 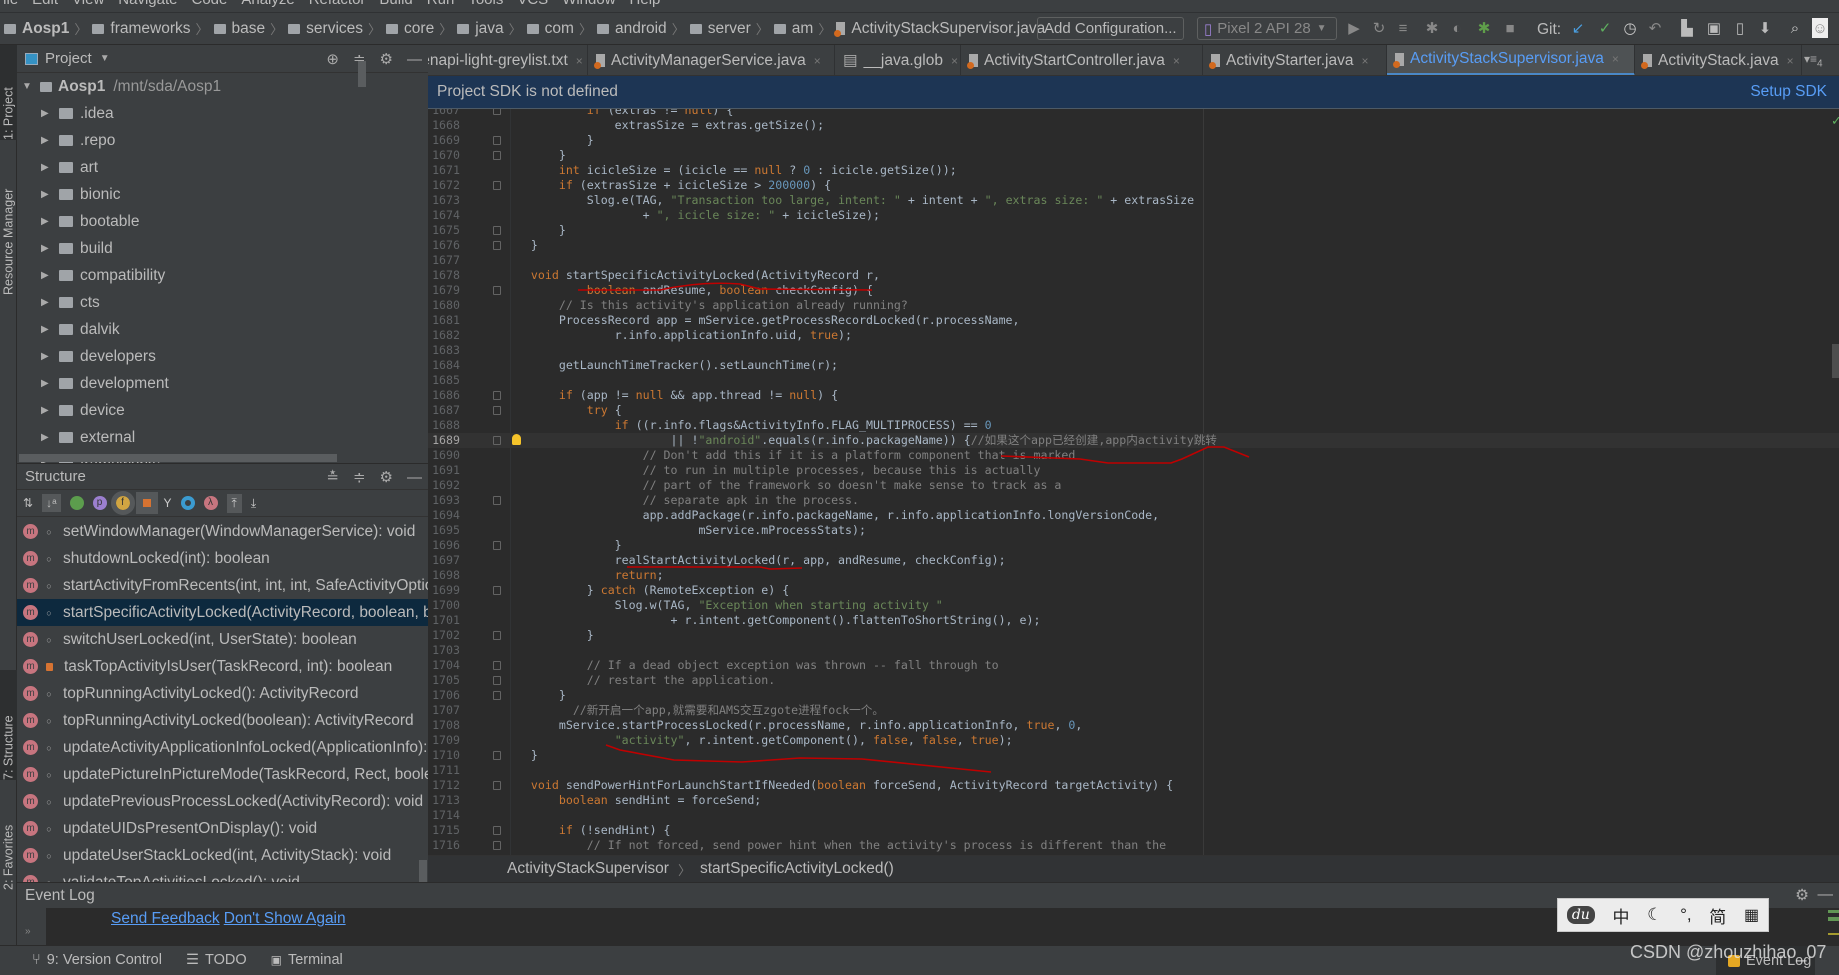 What do you see at coordinates (1714, 28) in the screenshot?
I see `terminal-window-icon: ▣` at bounding box center [1714, 28].